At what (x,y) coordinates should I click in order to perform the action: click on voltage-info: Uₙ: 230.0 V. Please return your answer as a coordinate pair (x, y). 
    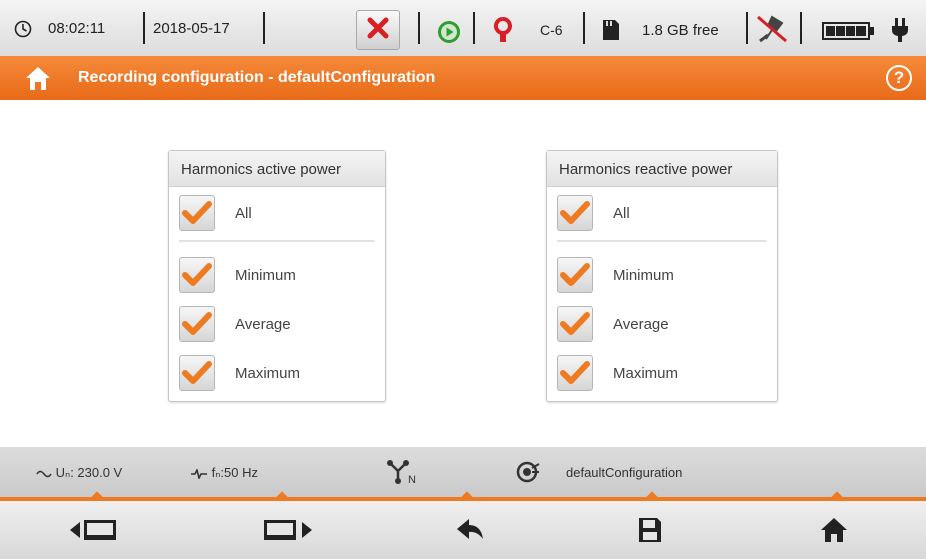
    Looking at the image, I should click on (79, 473).